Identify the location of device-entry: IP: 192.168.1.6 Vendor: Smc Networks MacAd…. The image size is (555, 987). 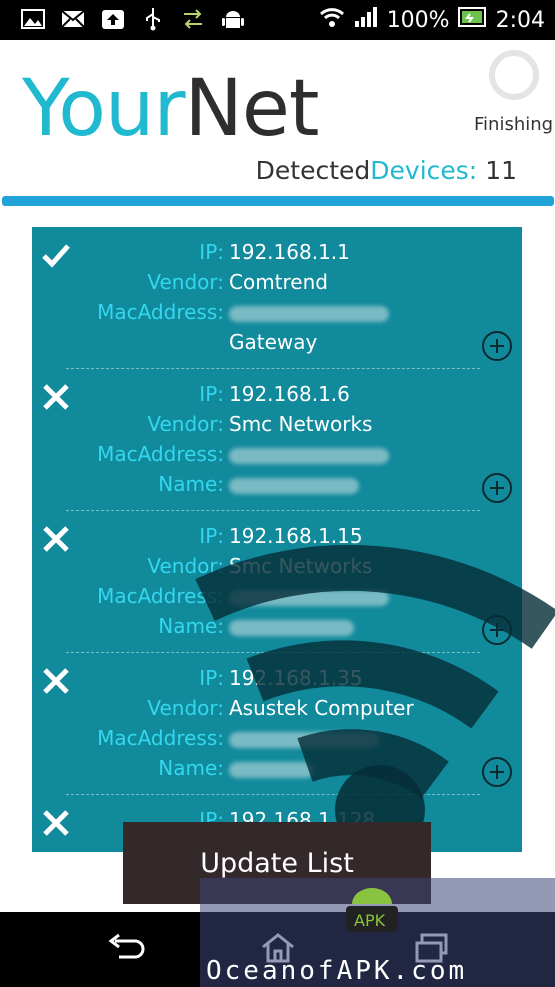
(277, 440).